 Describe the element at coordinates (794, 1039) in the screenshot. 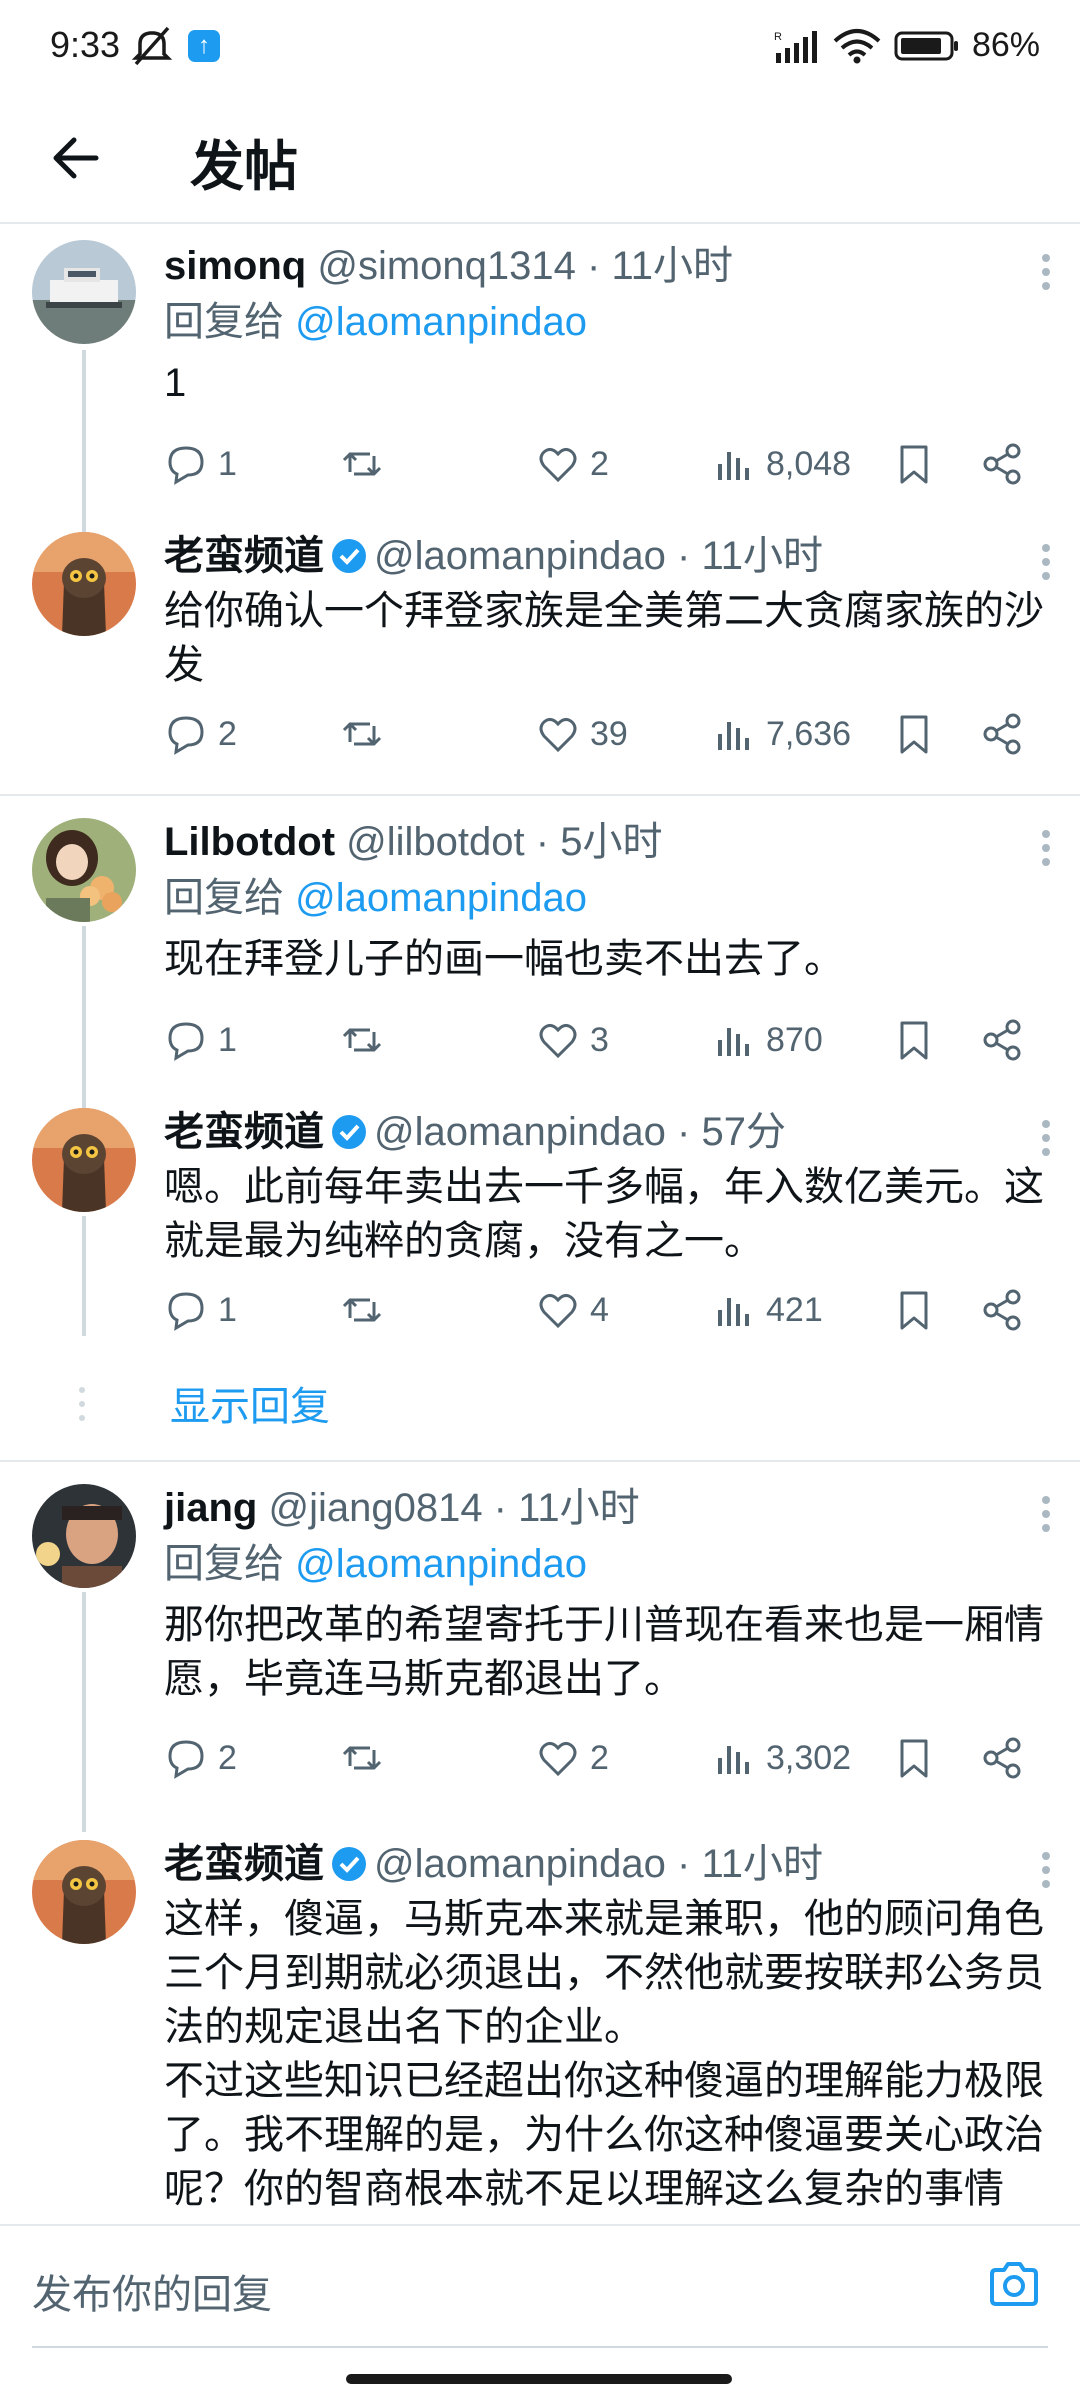

I see `views-count: 870` at that location.